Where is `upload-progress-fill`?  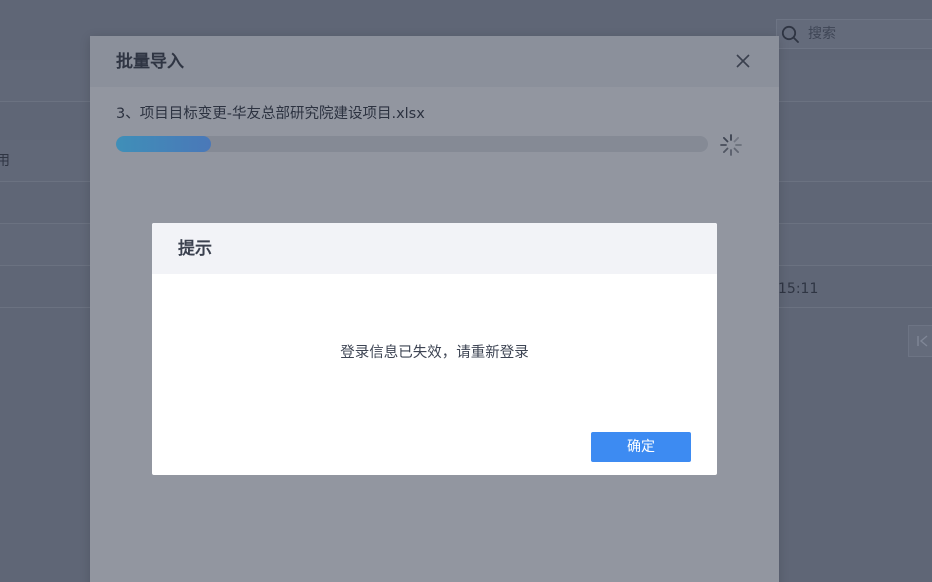
upload-progress-fill is located at coordinates (163, 144).